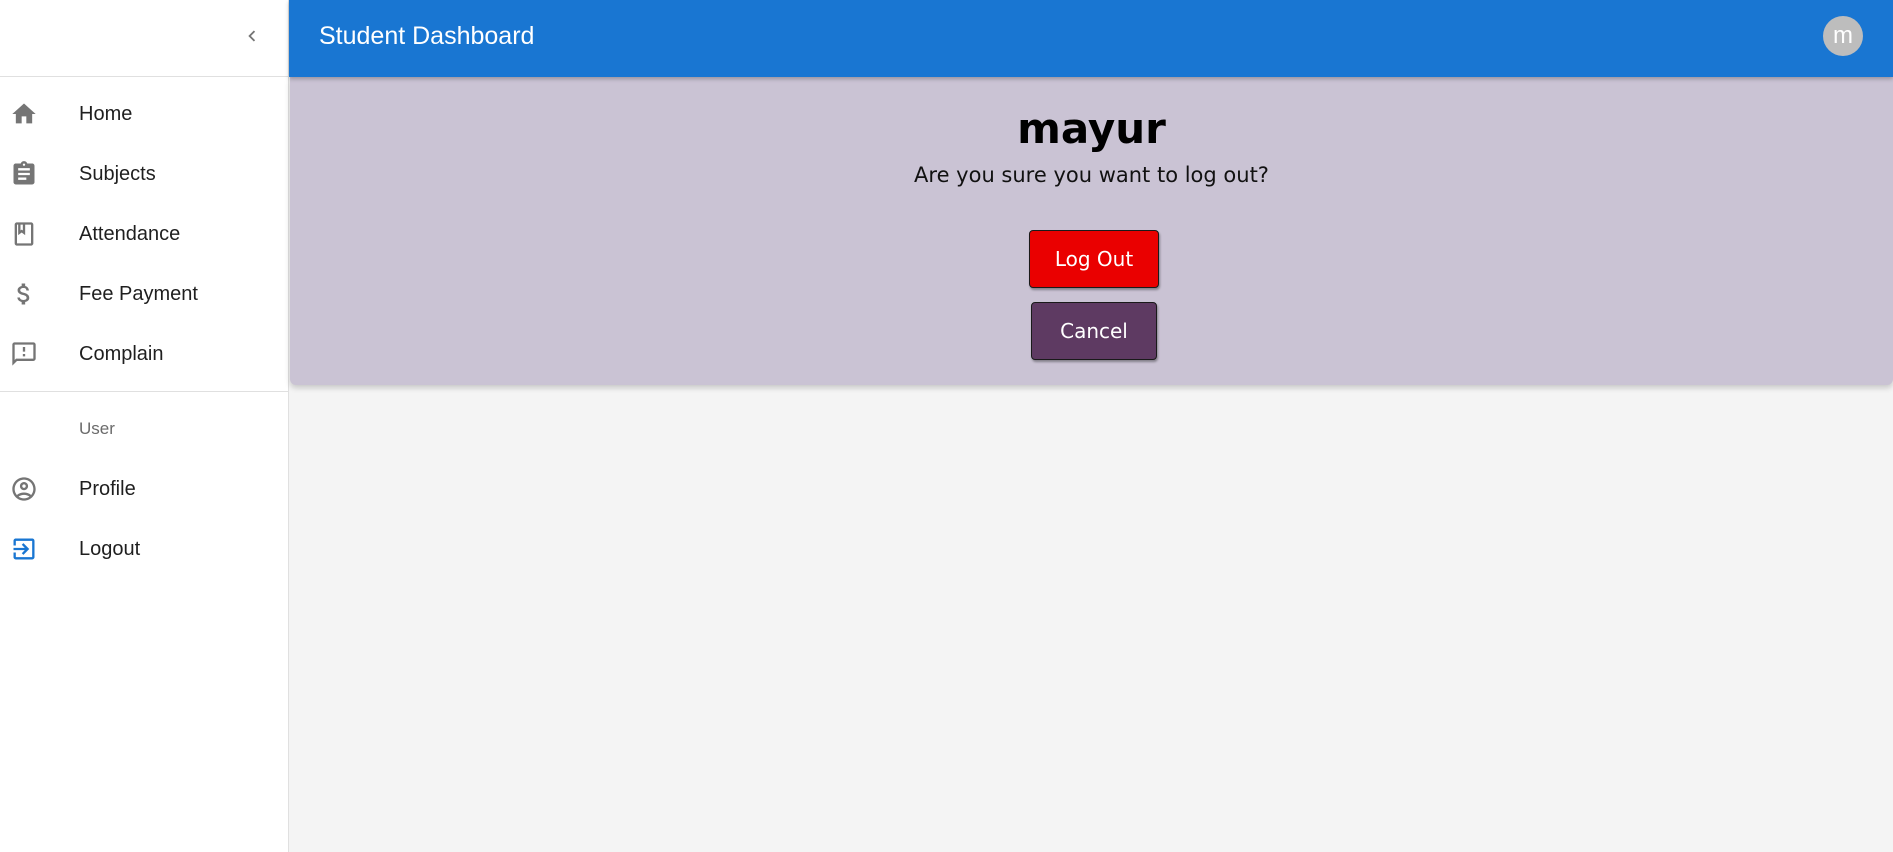  What do you see at coordinates (24, 294) in the screenshot?
I see `dollar-icon` at bounding box center [24, 294].